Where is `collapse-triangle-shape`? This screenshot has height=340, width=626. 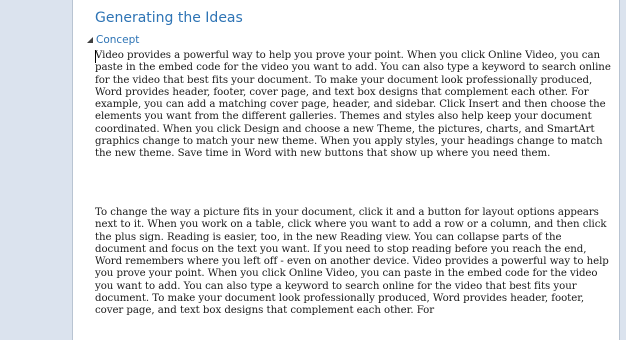
collapse-triangle-shape is located at coordinates (90, 40).